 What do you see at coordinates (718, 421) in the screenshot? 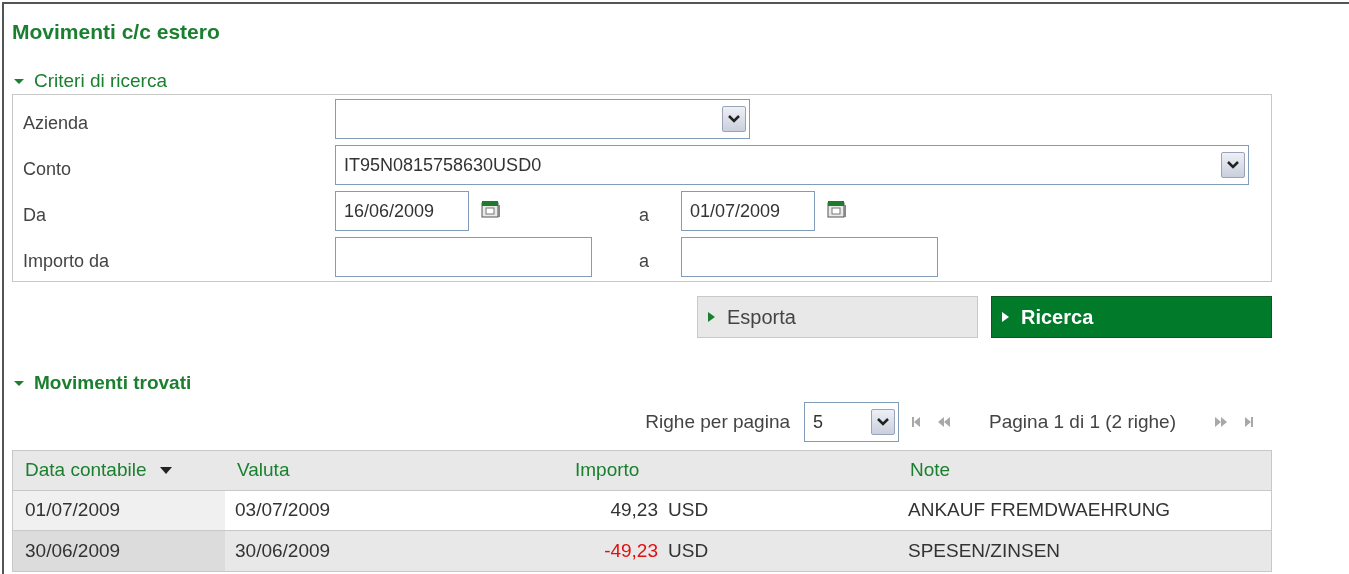
I see `rows-per-page-label: Righe per pagina` at bounding box center [718, 421].